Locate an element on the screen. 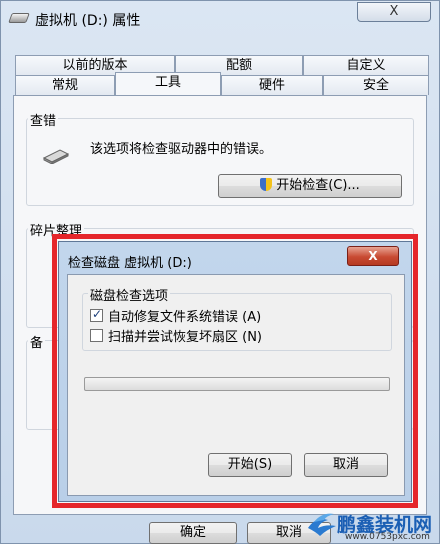 The height and width of the screenshot is (544, 440). auto-fix-label: 自动修复文件系统错误 (A) is located at coordinates (184, 315).